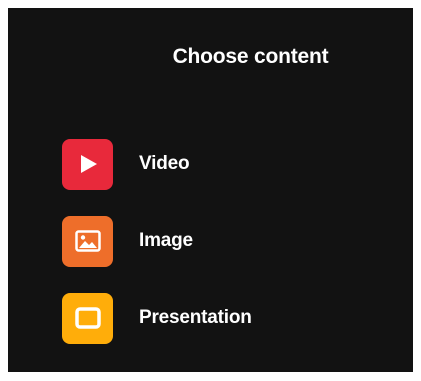 This screenshot has height=381, width=421. I want to click on presentation-icon, so click(87, 318).